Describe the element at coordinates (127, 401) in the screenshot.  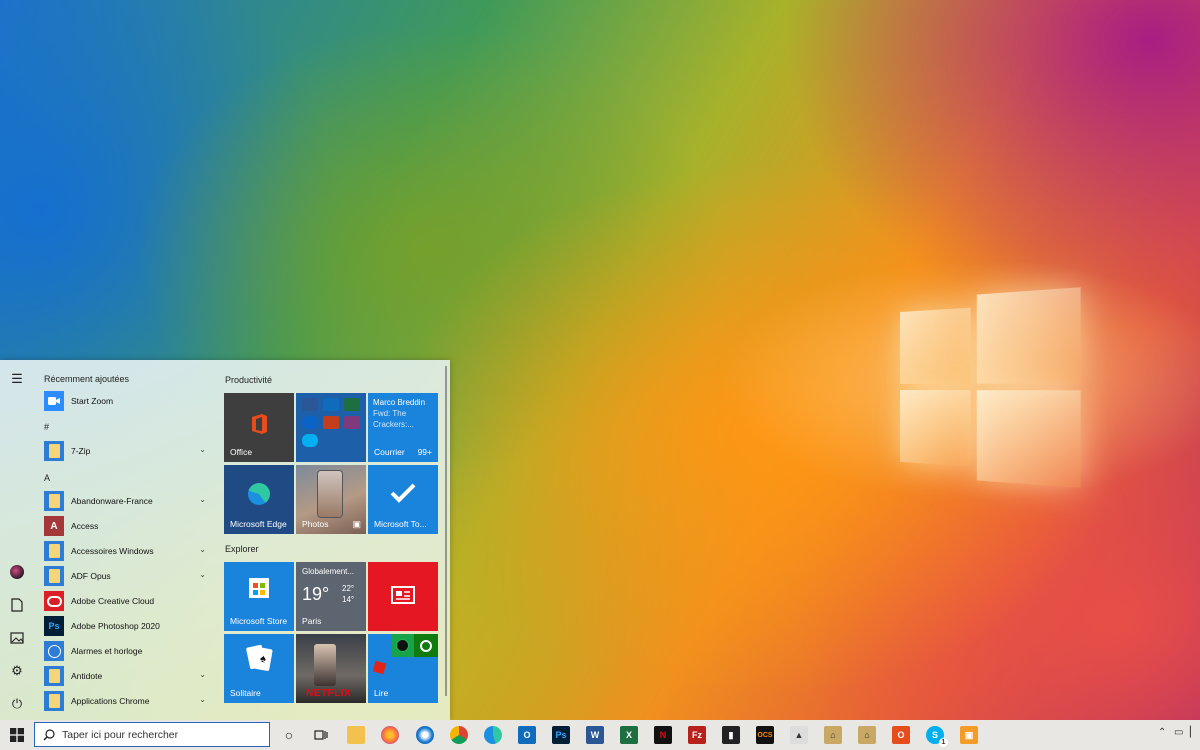
I see `app-start-zoom: Start Zoom` at that location.